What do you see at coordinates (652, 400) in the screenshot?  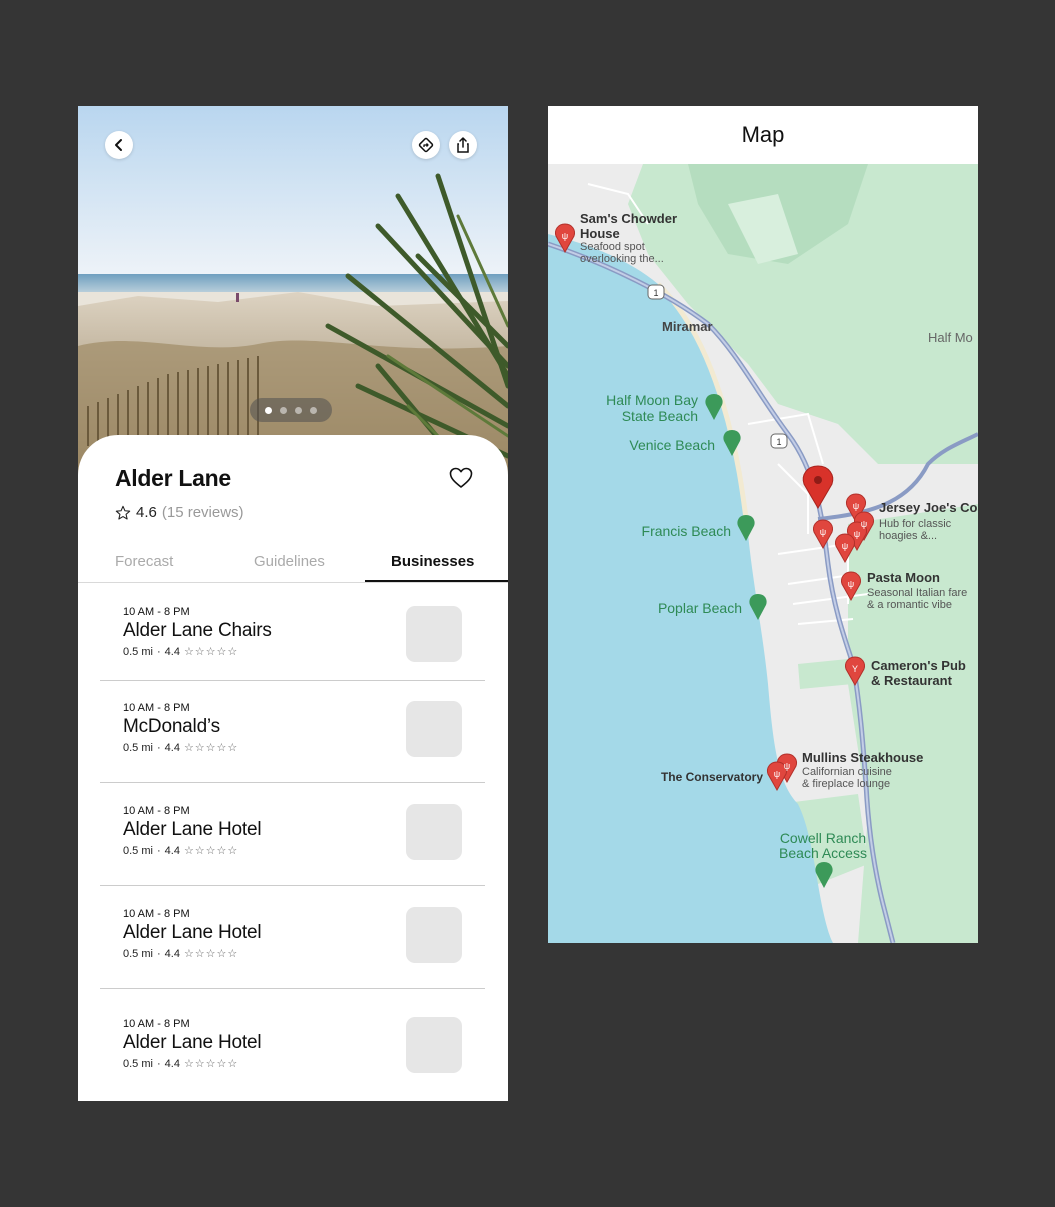 I see `park-label: Half Moon Bay` at bounding box center [652, 400].